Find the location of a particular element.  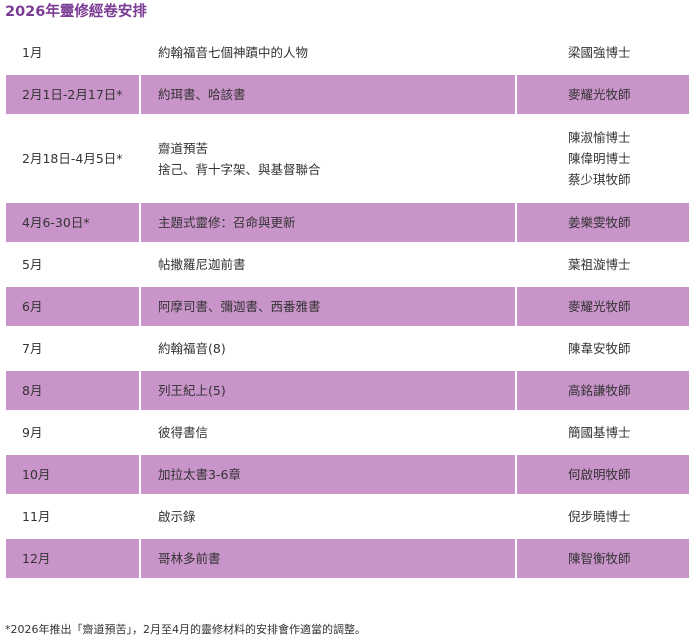

speaker-cell: 姜樂雯牧師 is located at coordinates (603, 222).